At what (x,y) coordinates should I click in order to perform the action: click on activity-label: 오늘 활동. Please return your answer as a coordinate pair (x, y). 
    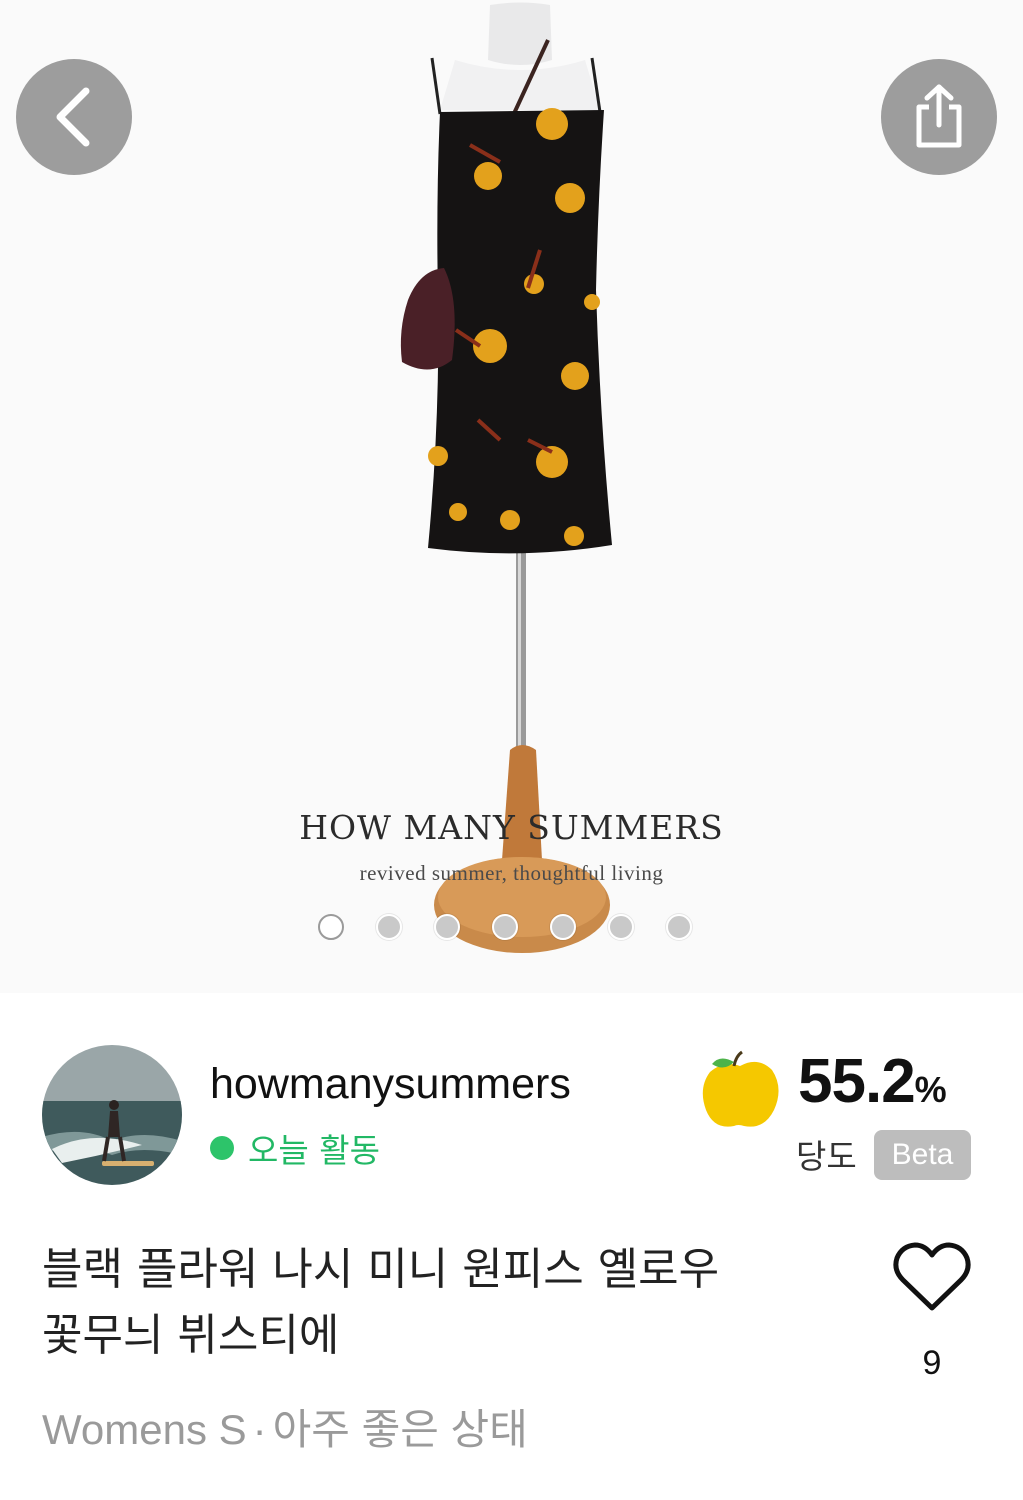
    Looking at the image, I should click on (314, 1150).